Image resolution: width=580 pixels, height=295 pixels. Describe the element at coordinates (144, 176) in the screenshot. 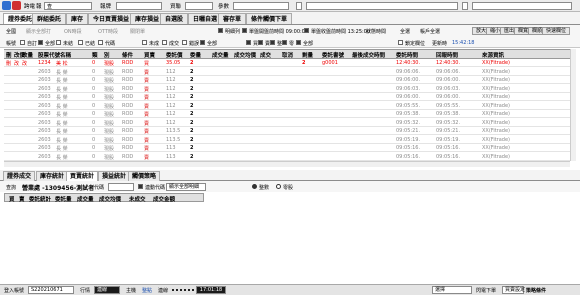

I see `tab-bottom-4: 觸價策略` at that location.